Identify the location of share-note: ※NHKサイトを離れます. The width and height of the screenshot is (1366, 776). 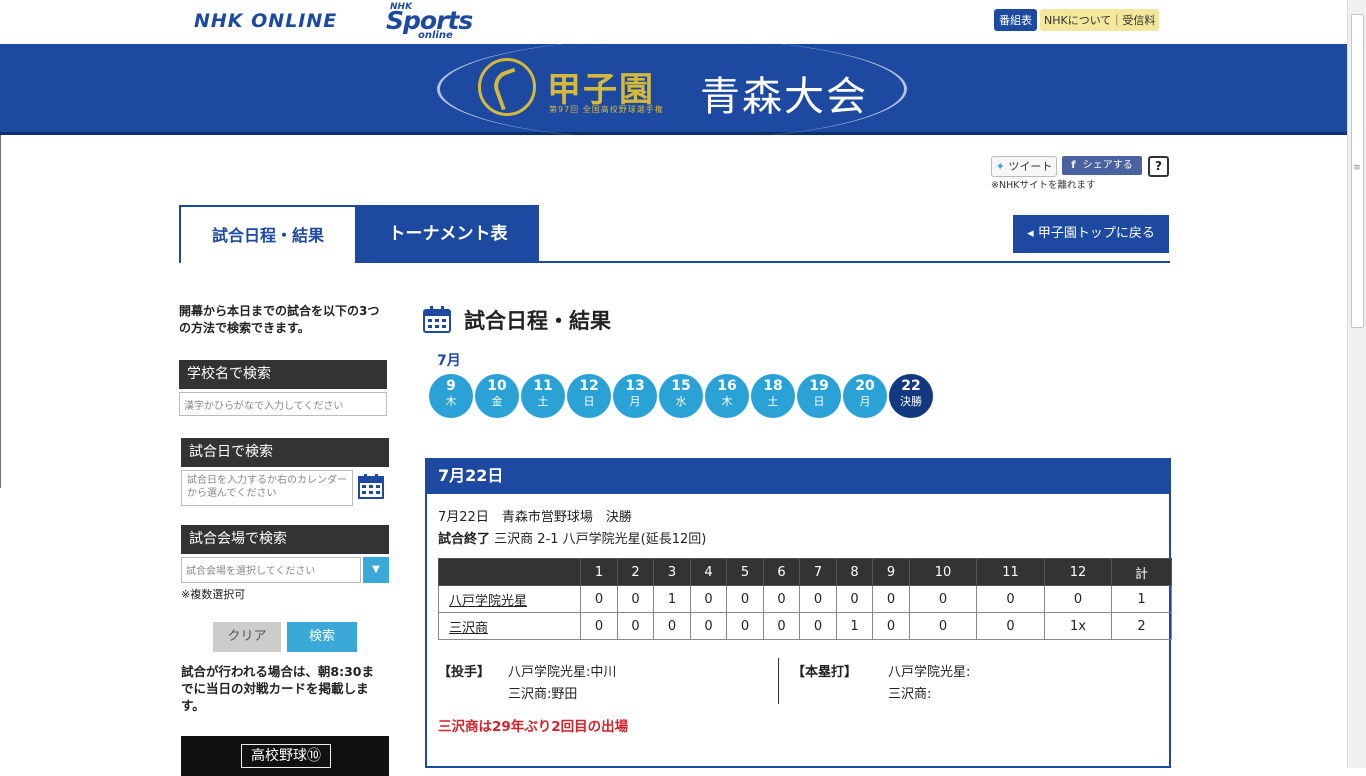
(1043, 185).